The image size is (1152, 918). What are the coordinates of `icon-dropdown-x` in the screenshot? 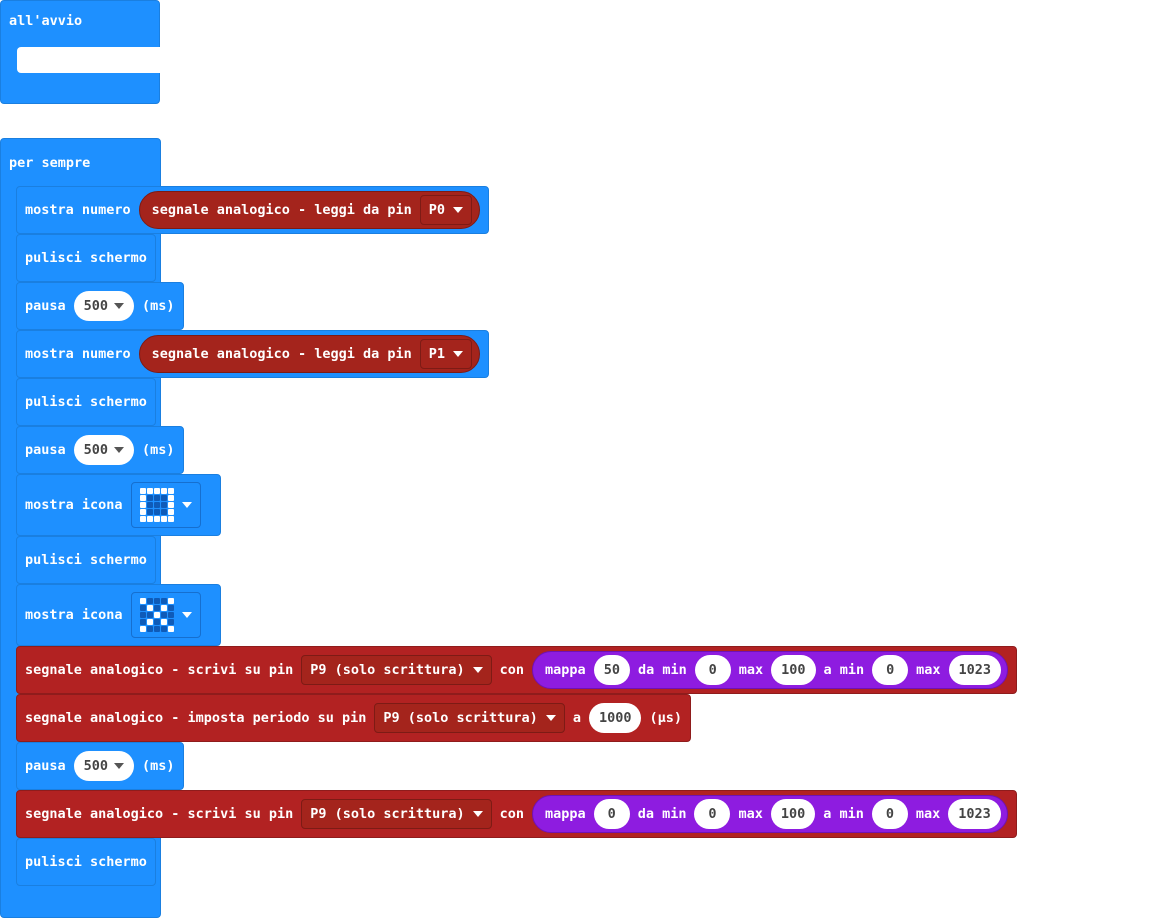 It's located at (165, 615).